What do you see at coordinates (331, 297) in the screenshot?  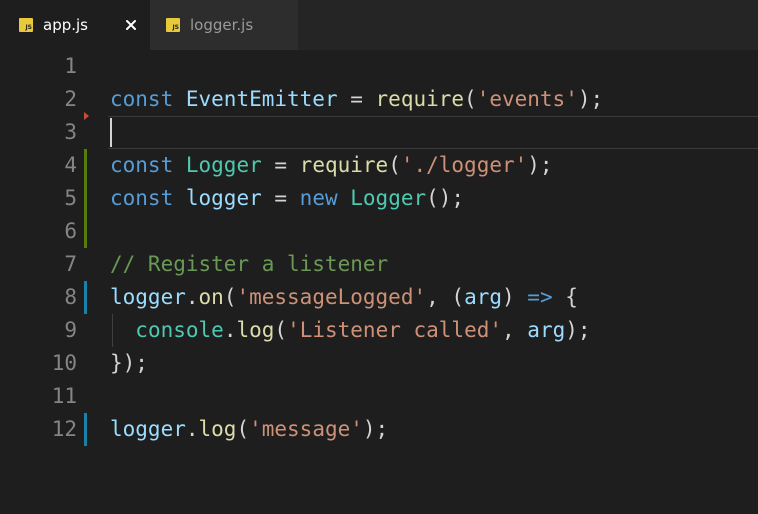 I see `code-token: 'messageLogged'` at bounding box center [331, 297].